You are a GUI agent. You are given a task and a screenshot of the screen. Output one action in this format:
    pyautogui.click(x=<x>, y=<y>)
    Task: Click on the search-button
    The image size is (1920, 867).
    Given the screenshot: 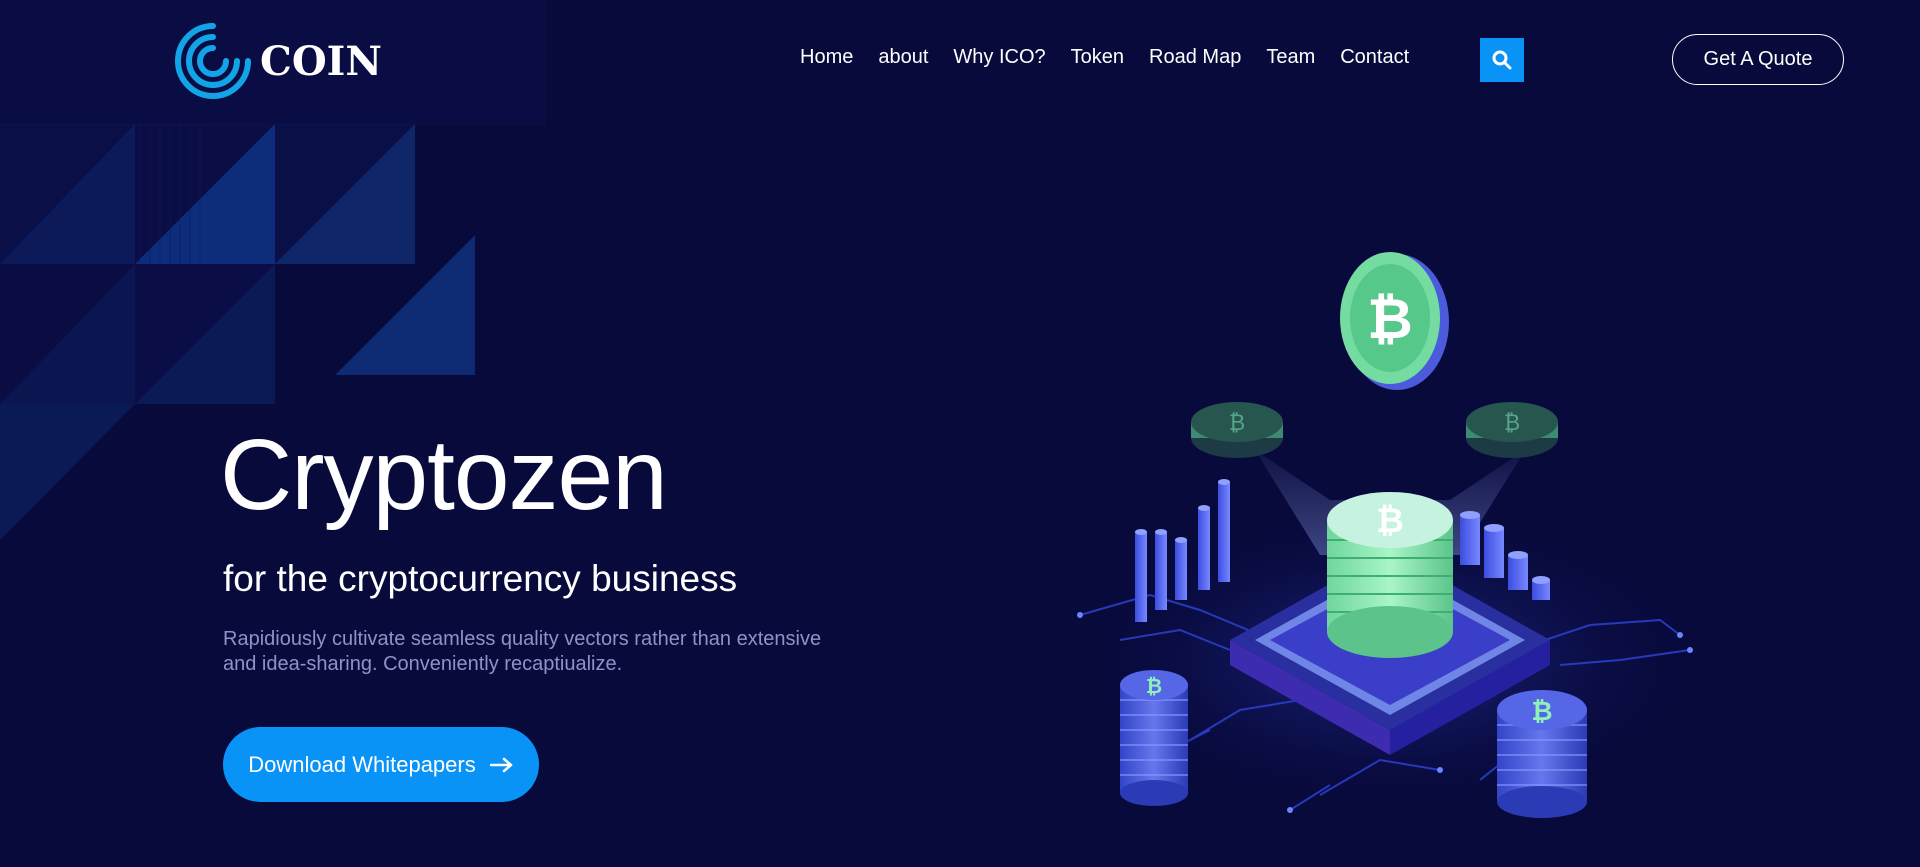 What is the action you would take?
    pyautogui.click(x=1502, y=60)
    